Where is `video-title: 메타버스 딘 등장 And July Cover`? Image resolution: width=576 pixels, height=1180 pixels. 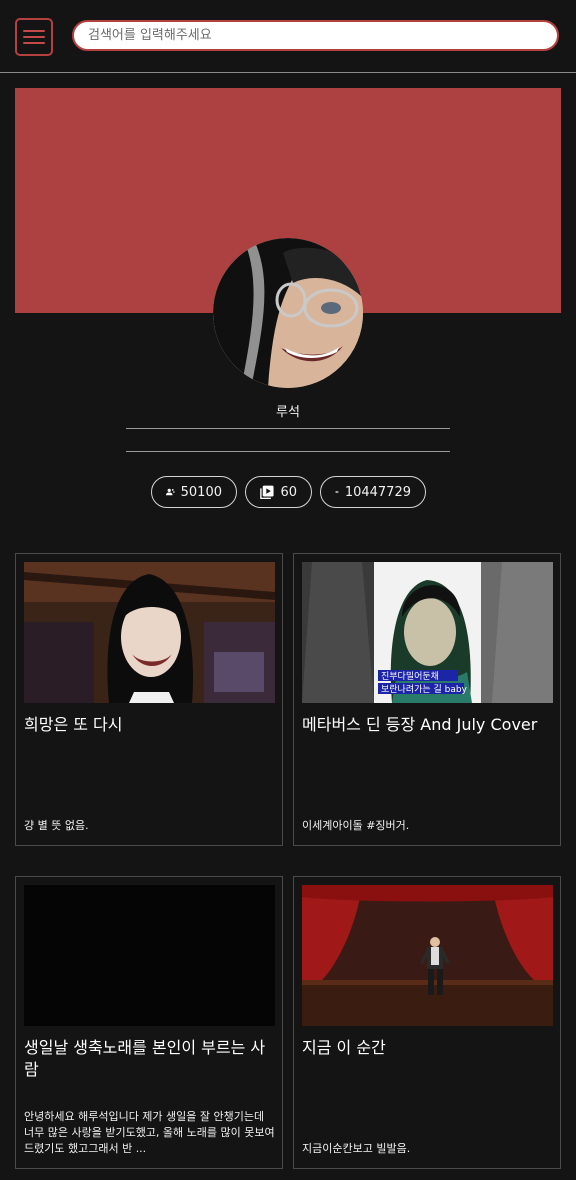
video-title: 메타버스 딘 등장 And July Cover is located at coordinates (428, 725).